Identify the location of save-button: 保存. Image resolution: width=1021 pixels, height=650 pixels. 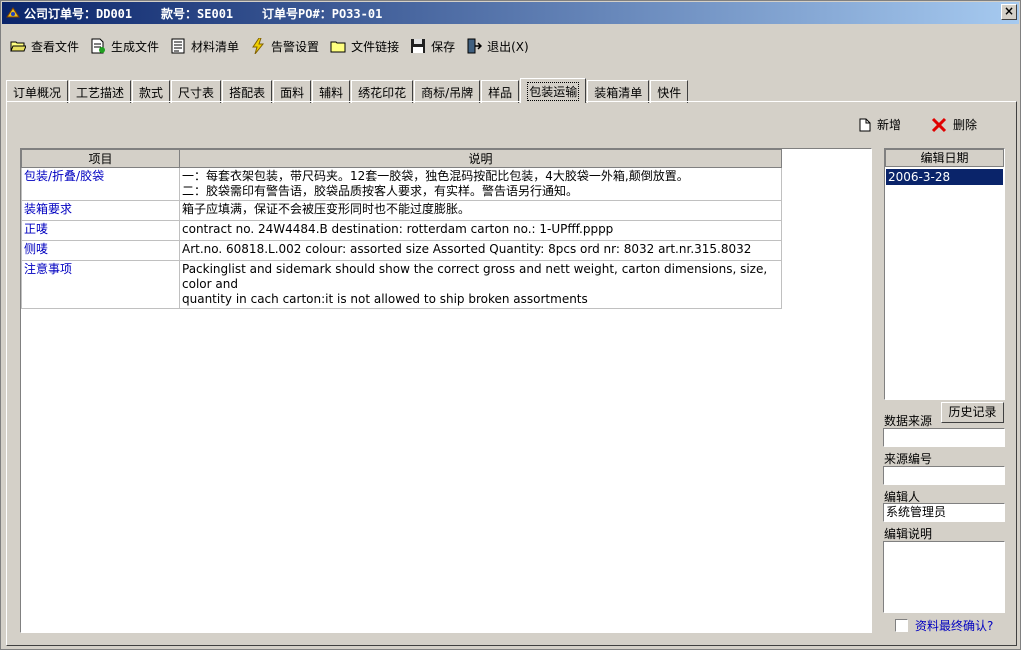
(432, 46).